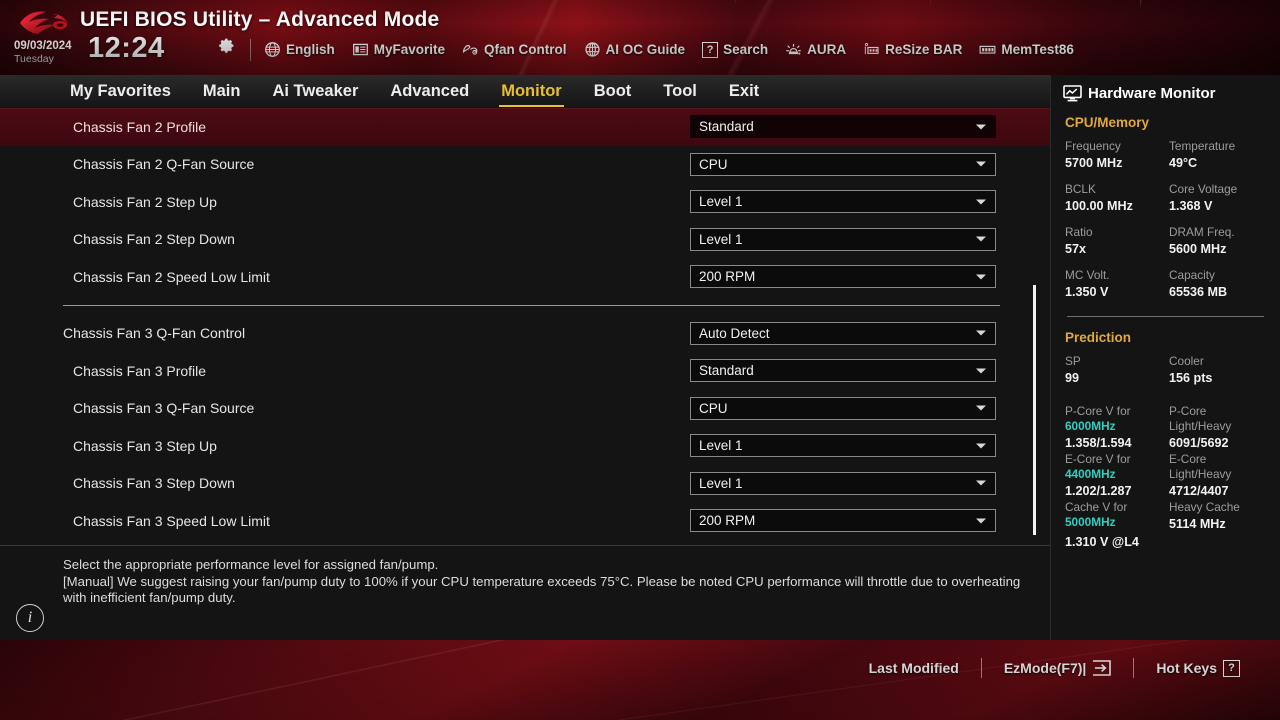  I want to click on toolbar-item-qfan-control: Qfan Control, so click(514, 49).